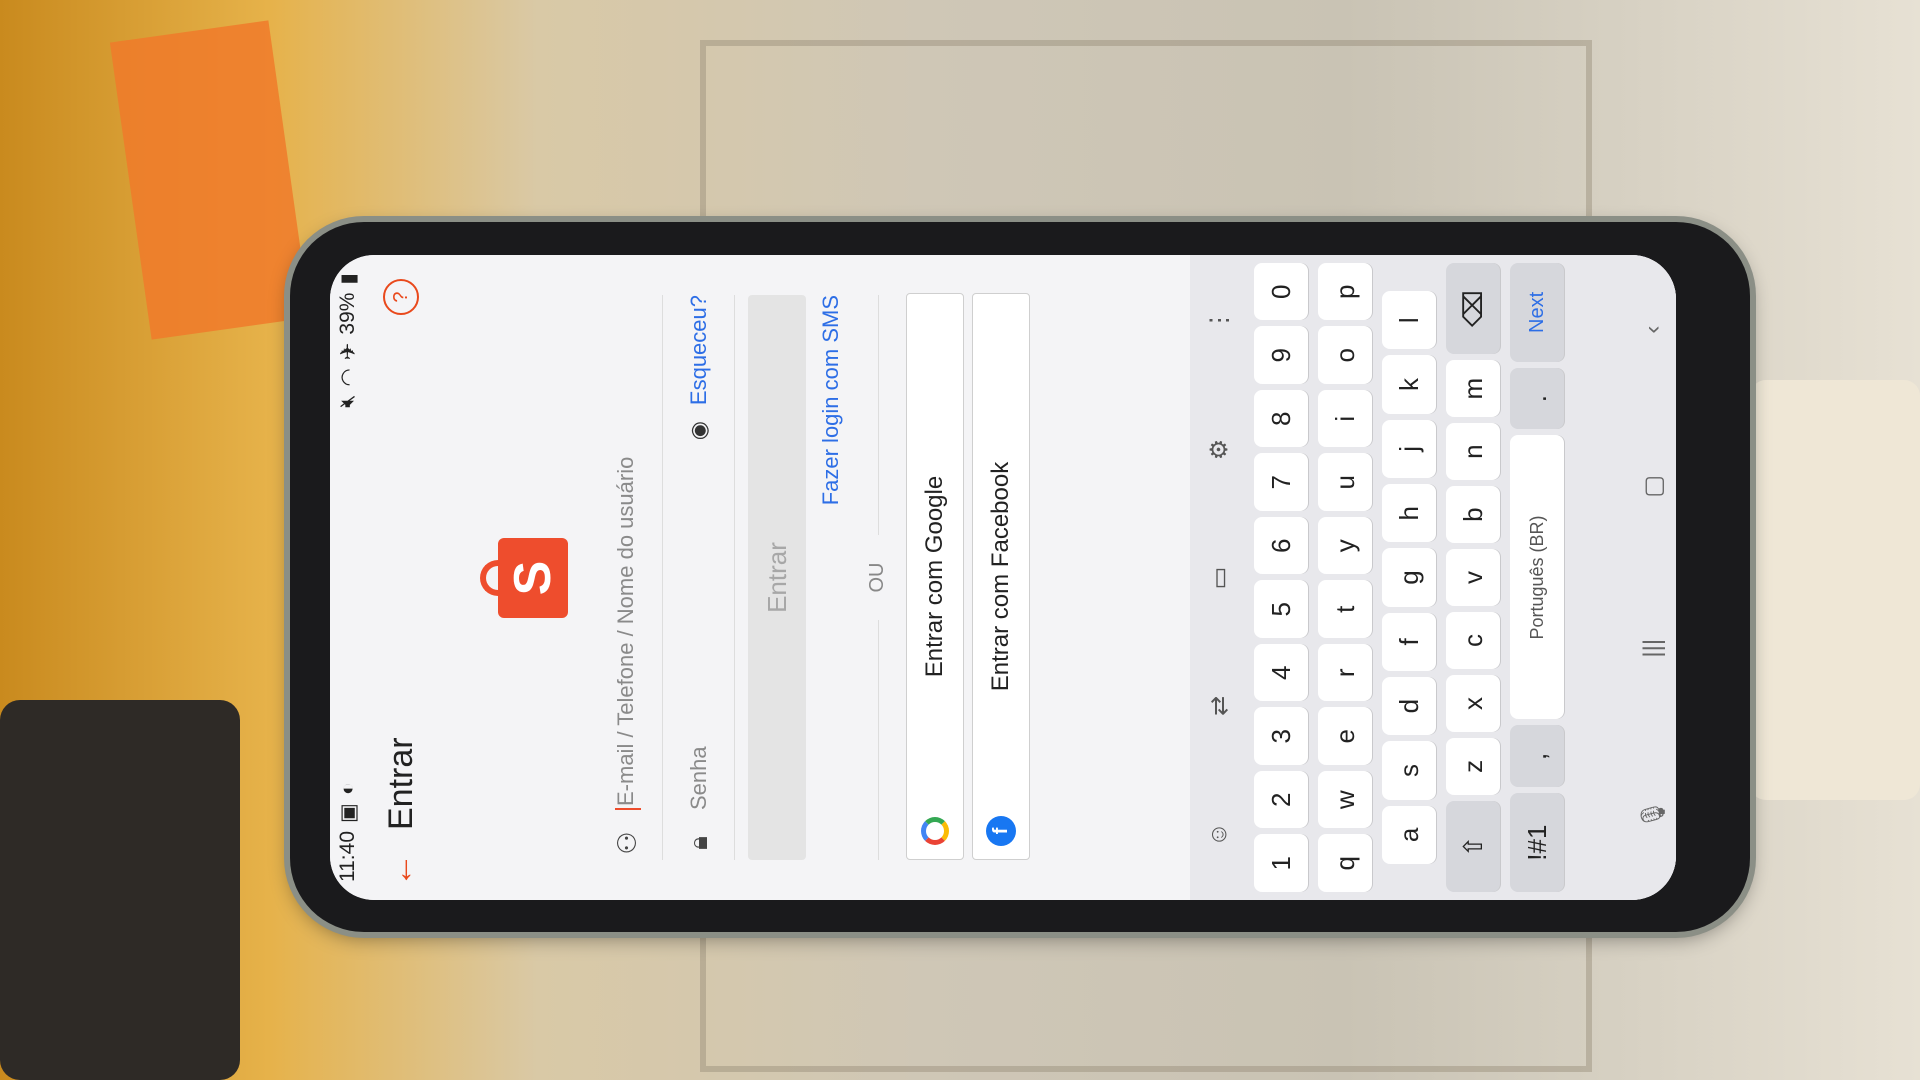  Describe the element at coordinates (1537, 312) in the screenshot. I see `next-key: Next` at that location.